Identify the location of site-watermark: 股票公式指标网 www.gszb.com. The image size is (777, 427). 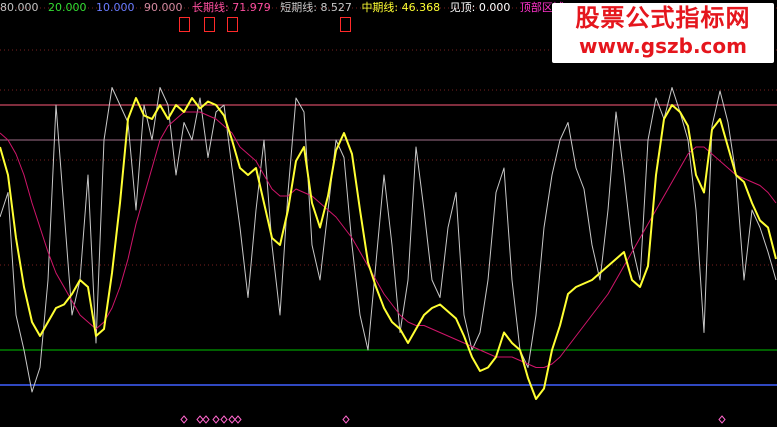
(663, 33).